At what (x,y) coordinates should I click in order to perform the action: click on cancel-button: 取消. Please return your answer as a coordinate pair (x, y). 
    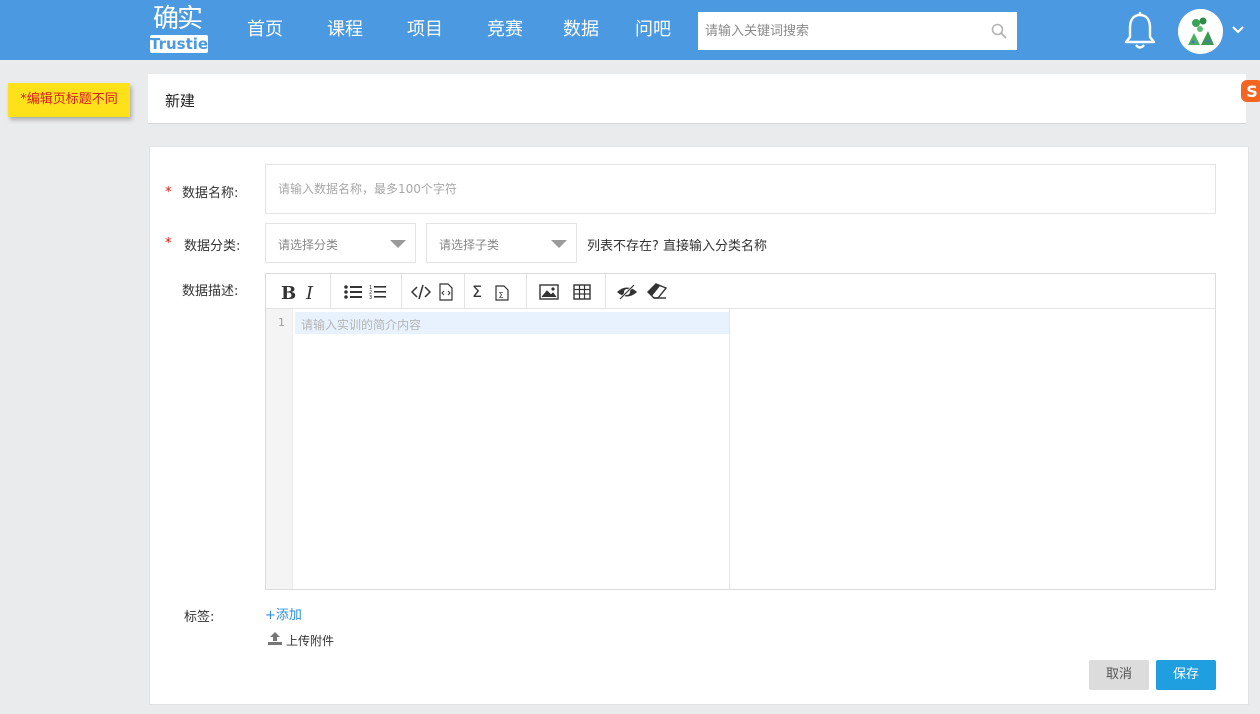
    Looking at the image, I should click on (1119, 675).